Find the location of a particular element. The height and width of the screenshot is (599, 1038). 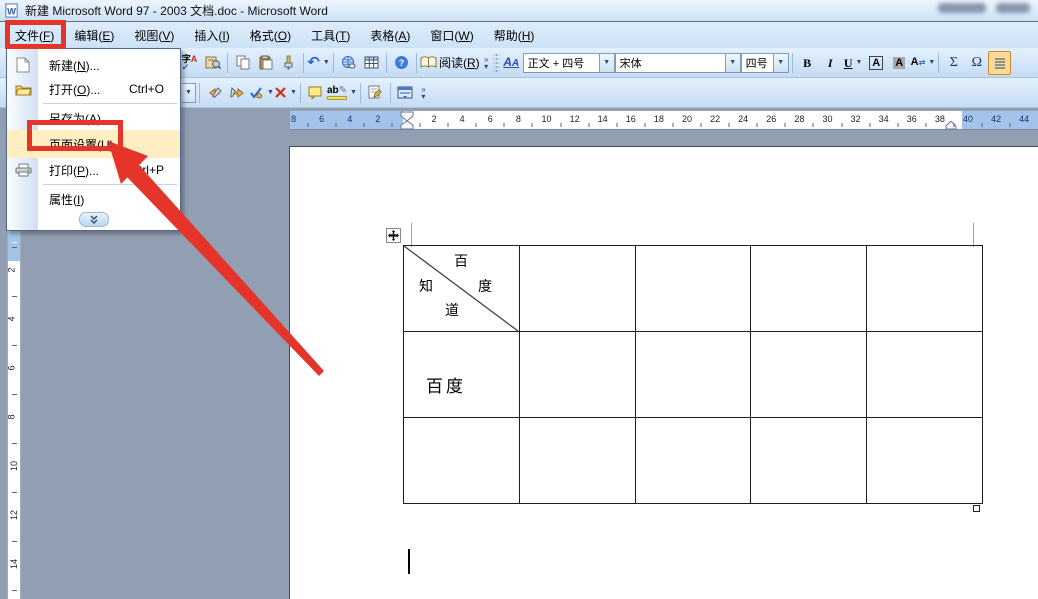

table-cell-r1c4 is located at coordinates (809, 289).